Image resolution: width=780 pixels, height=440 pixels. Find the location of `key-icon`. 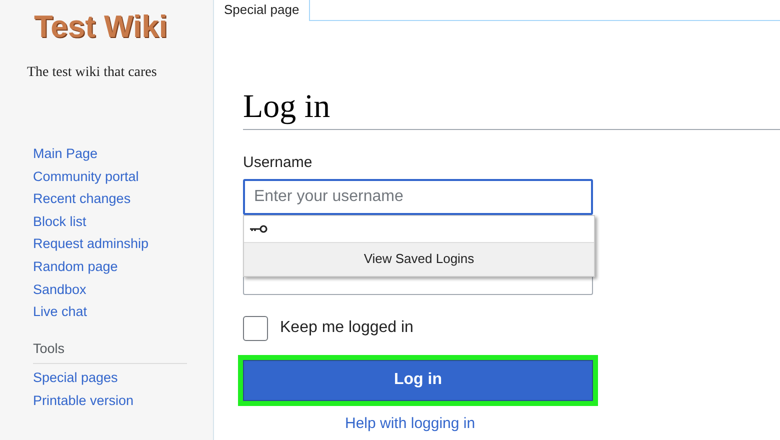

key-icon is located at coordinates (259, 228).